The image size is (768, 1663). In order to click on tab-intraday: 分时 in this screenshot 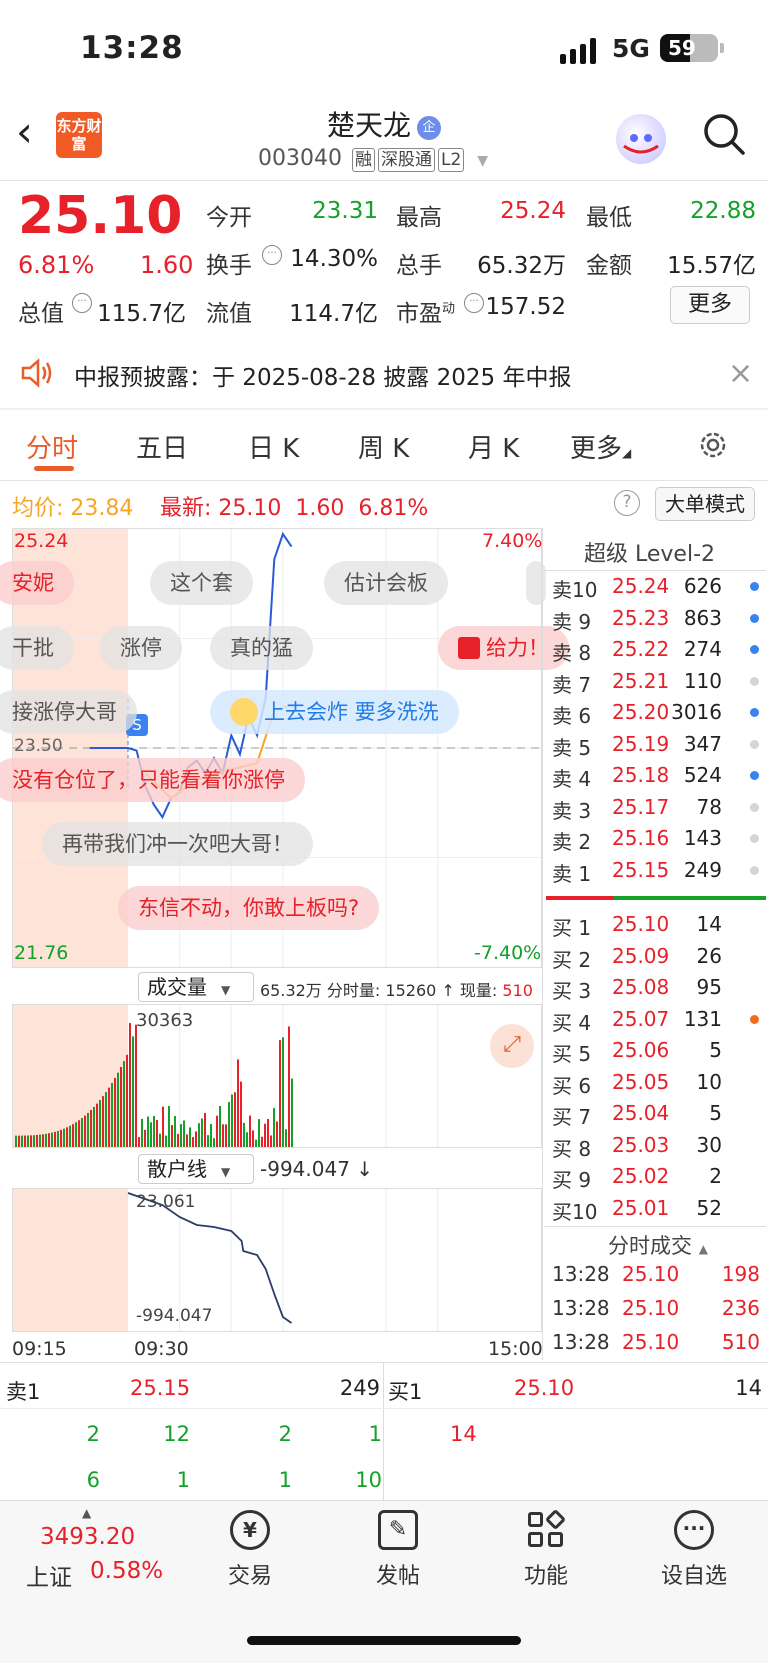, I will do `click(52, 446)`.